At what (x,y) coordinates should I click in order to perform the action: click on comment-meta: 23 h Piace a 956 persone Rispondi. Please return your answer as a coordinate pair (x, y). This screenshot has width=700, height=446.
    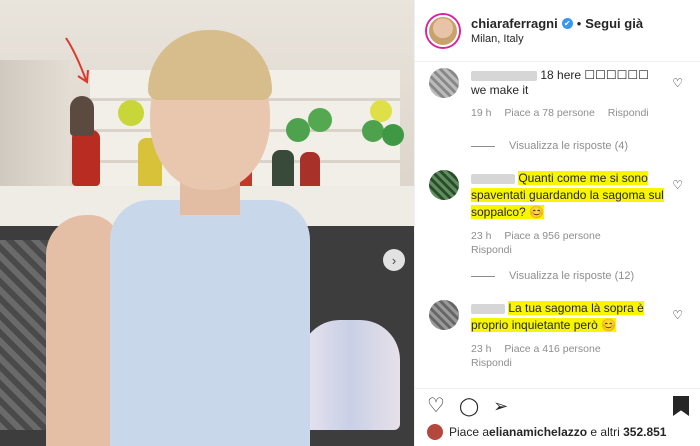
    Looking at the image, I should click on (571, 243).